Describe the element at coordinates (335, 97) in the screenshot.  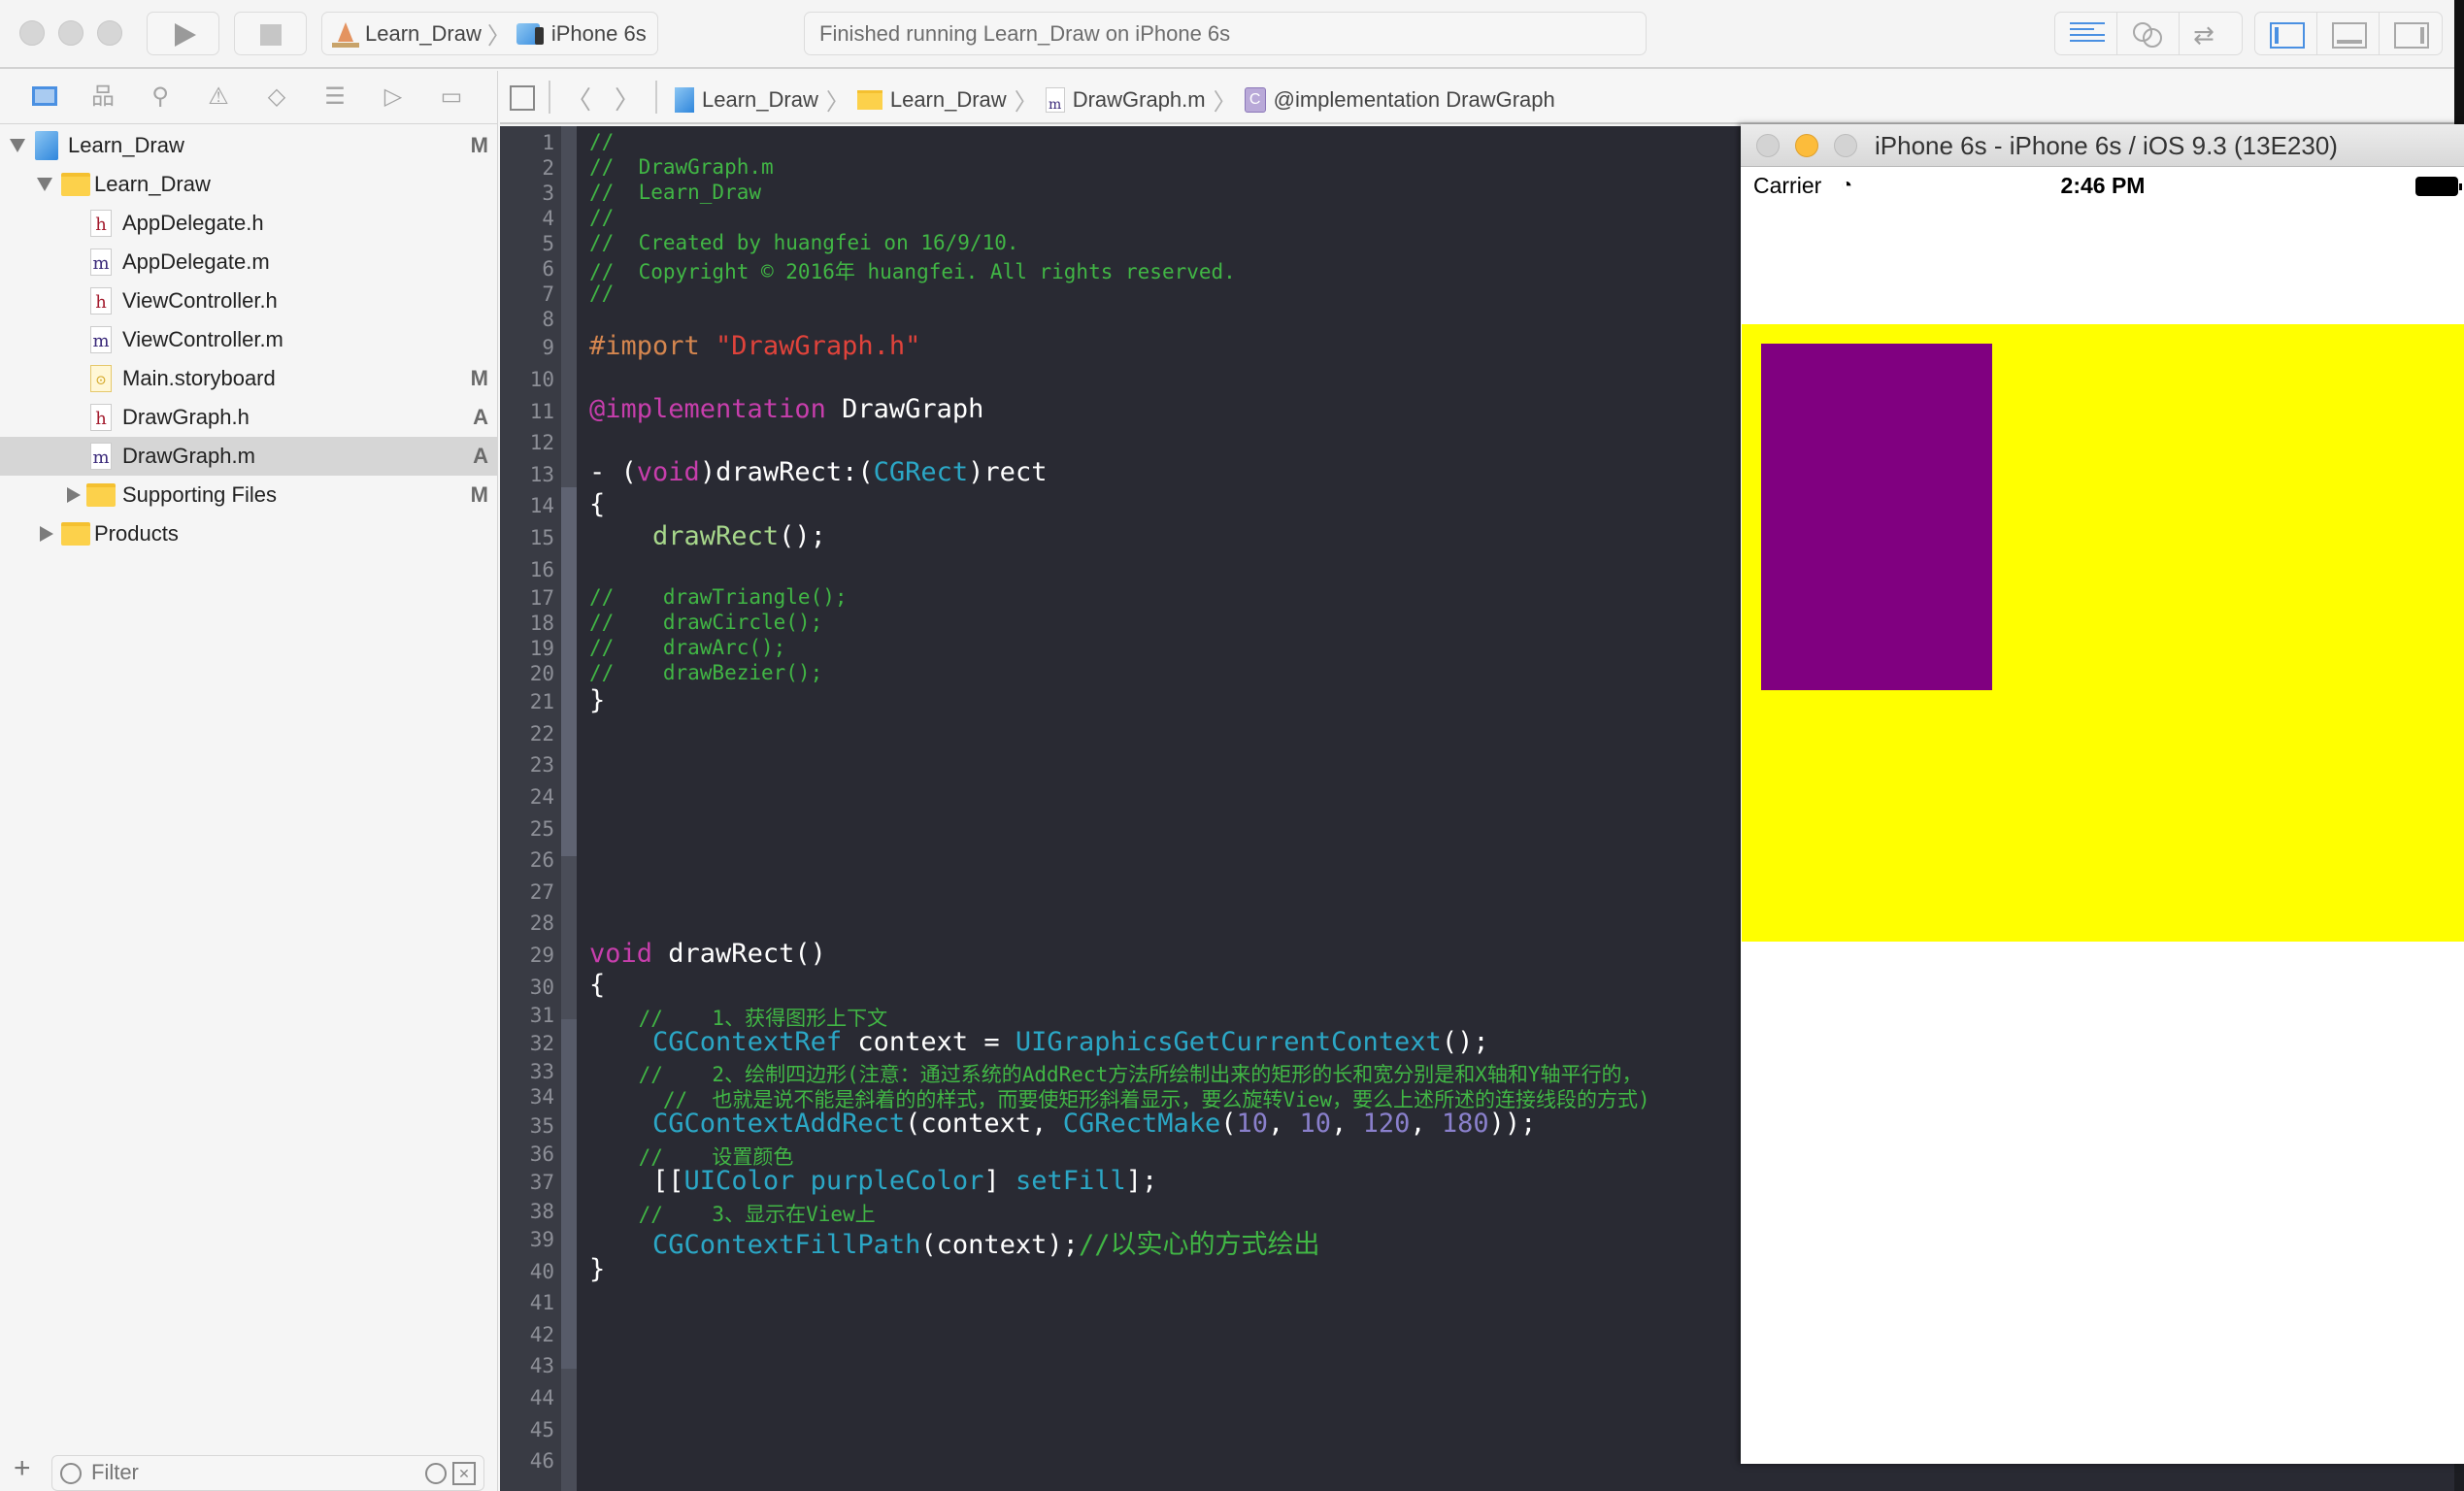
I see `debug-navigator-tab: ☰` at that location.